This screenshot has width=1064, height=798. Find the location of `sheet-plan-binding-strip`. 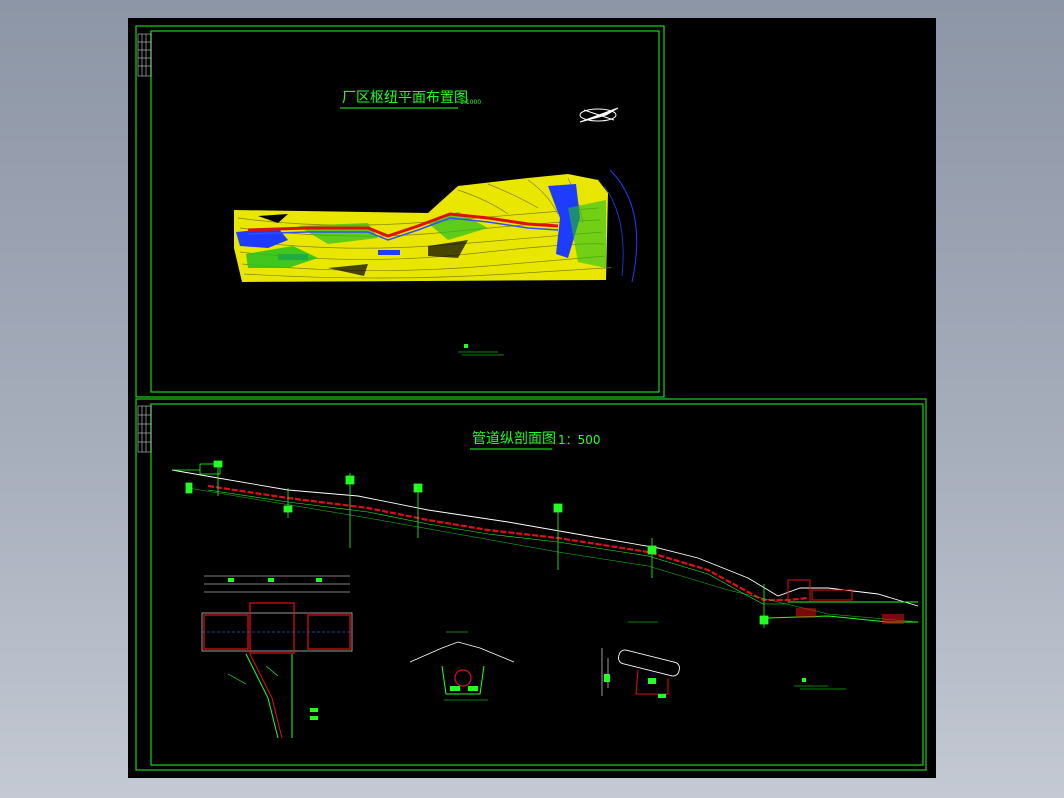

sheet-plan-binding-strip is located at coordinates (144, 55).